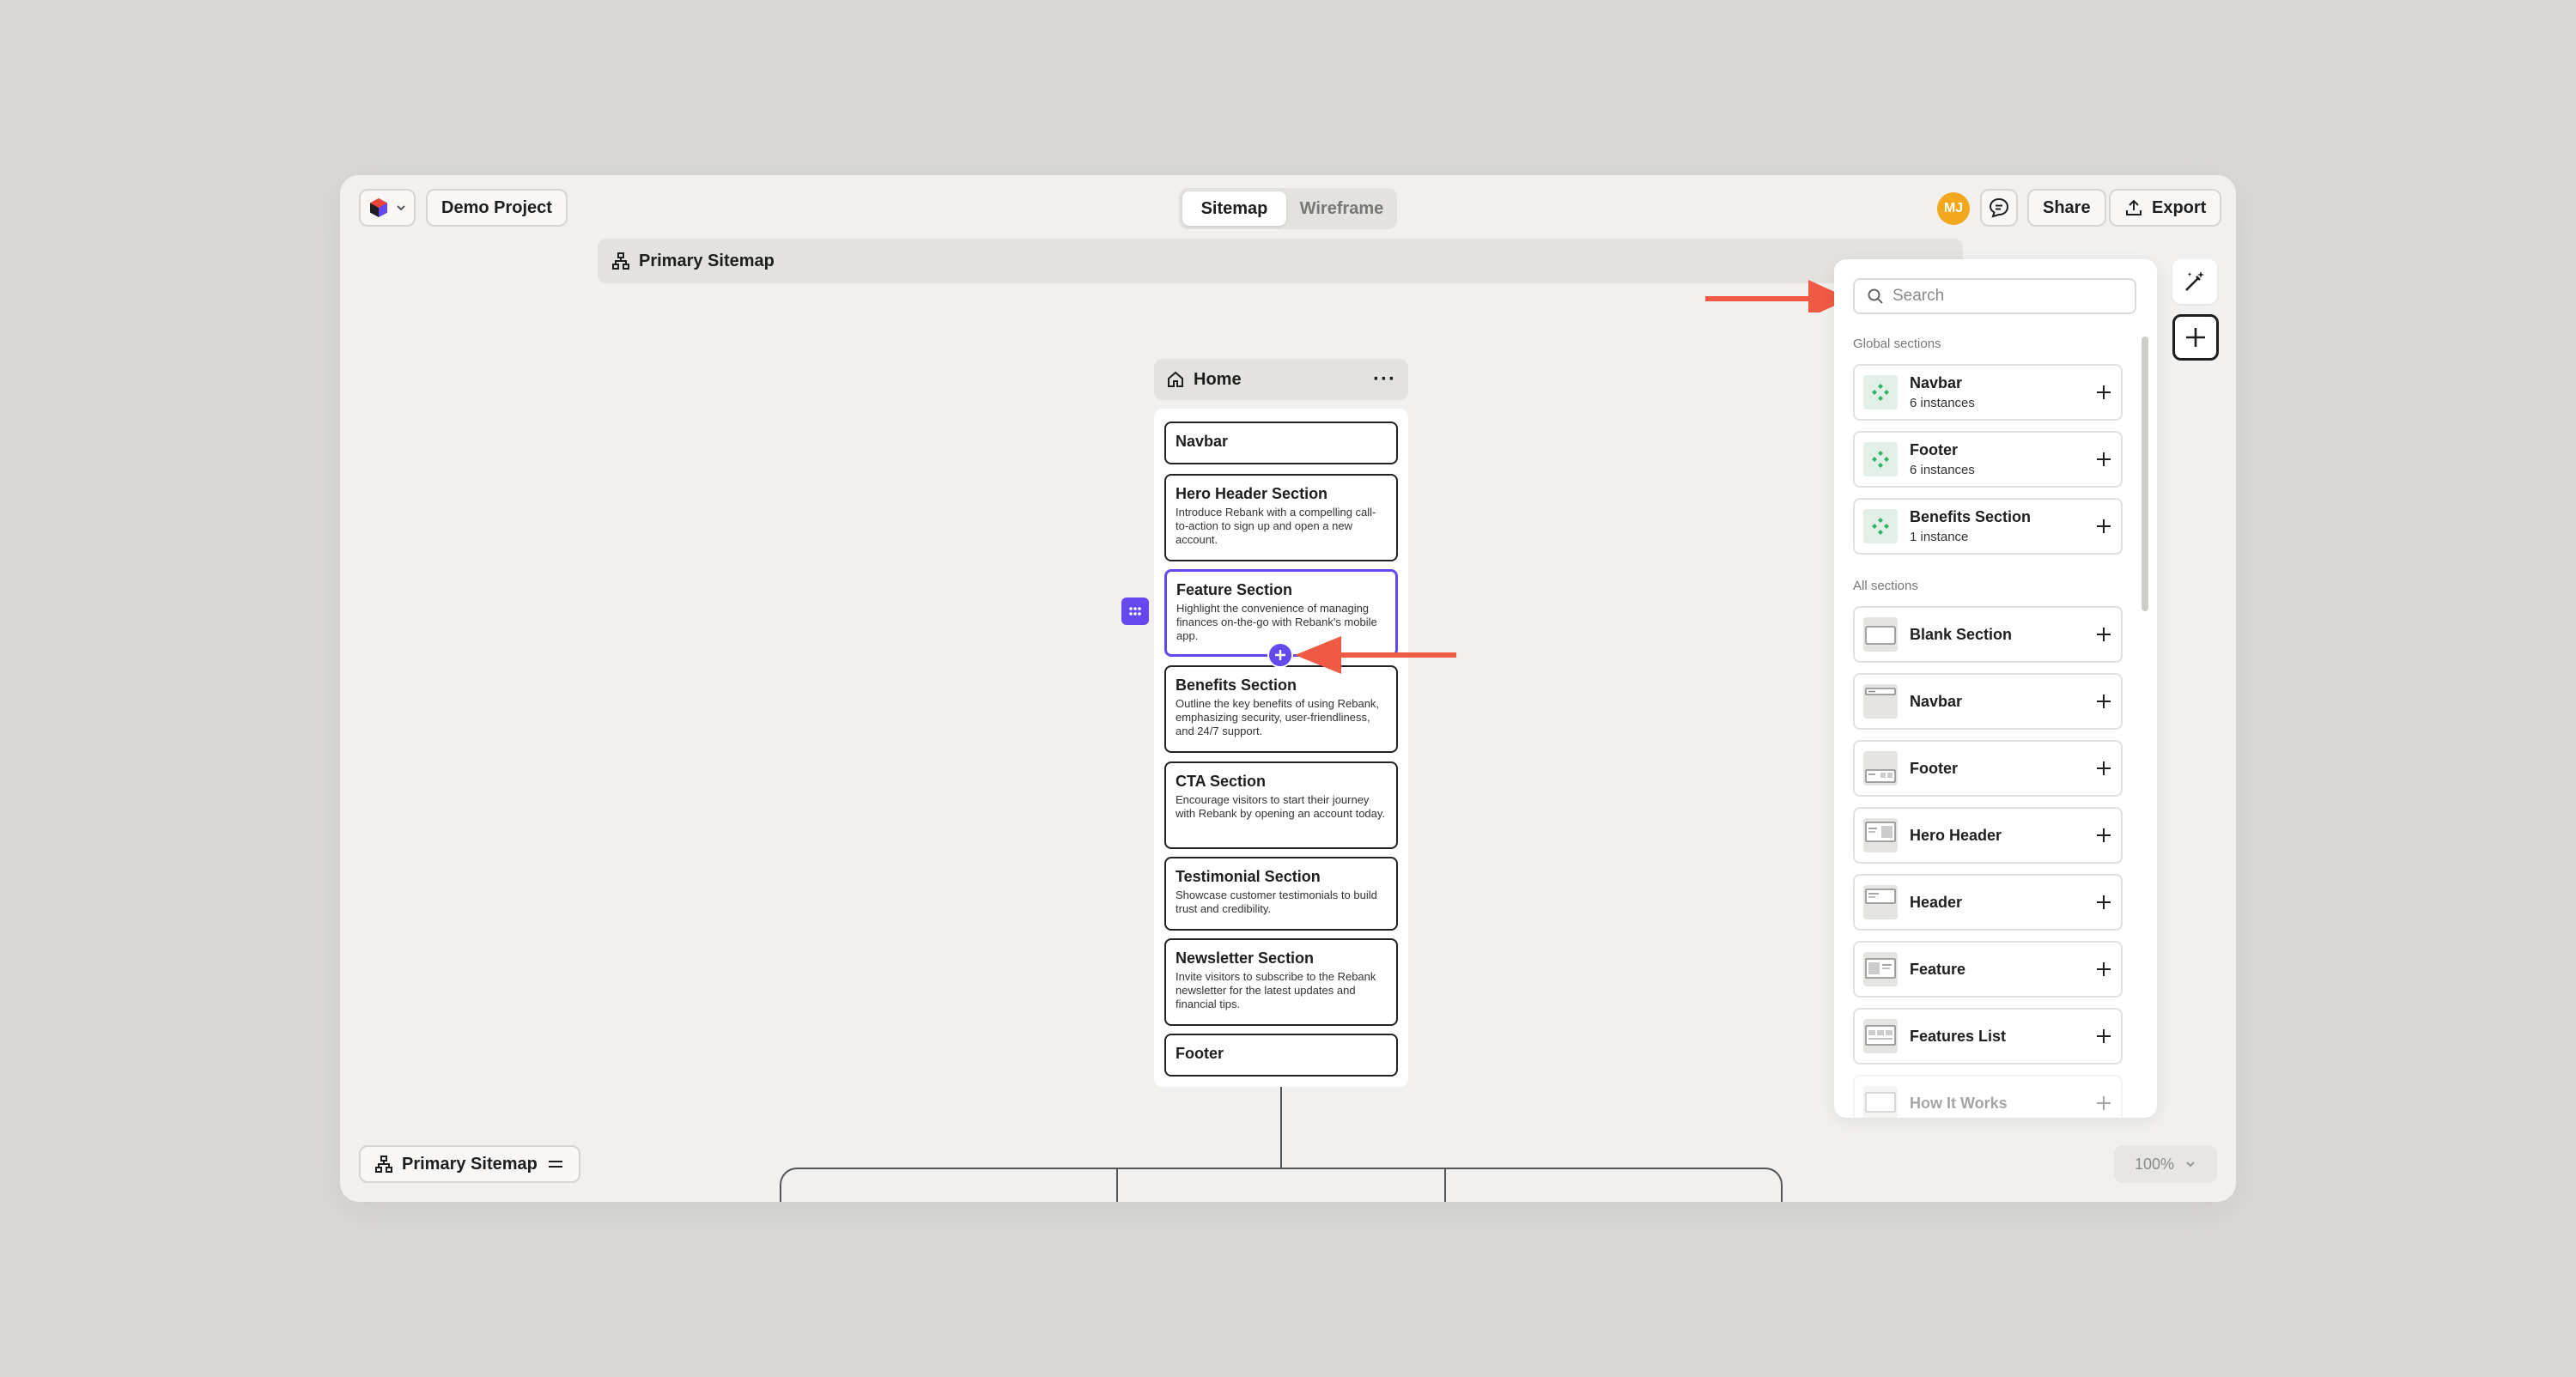  Describe the element at coordinates (1135, 611) in the screenshot. I see `drag-handle-icon` at that location.